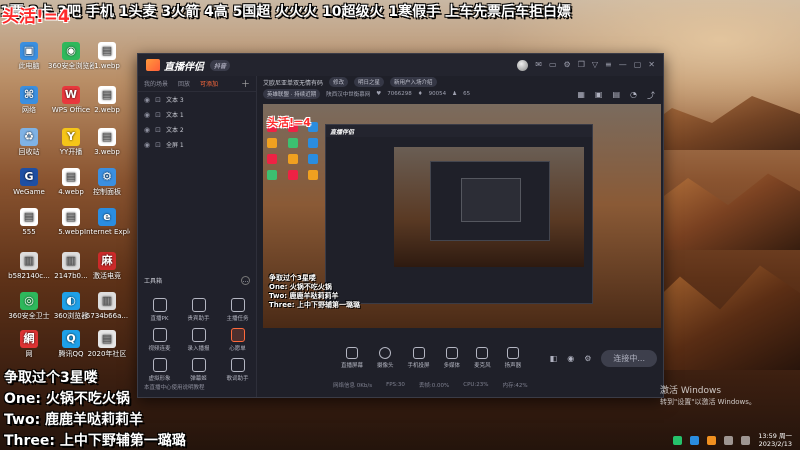 This screenshot has height=450, width=800. What do you see at coordinates (174, 115) in the screenshot?
I see `source-label: 文本 1` at bounding box center [174, 115].